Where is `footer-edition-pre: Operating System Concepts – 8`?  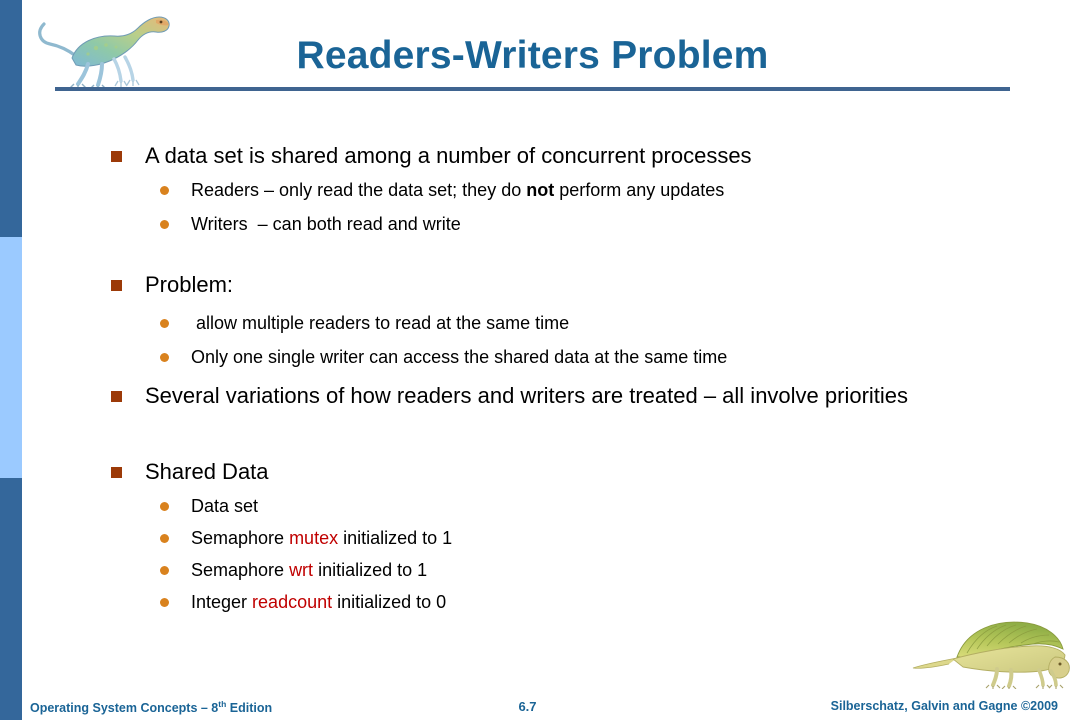 footer-edition-pre: Operating System Concepts – 8 is located at coordinates (124, 708).